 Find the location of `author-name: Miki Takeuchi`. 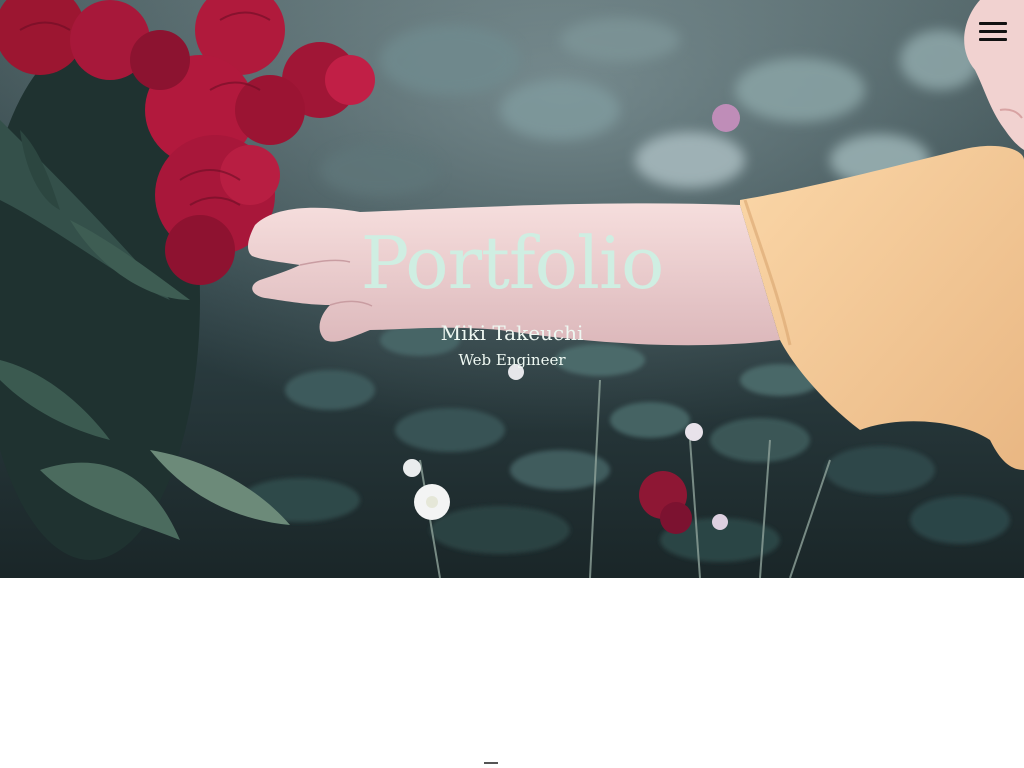

author-name: Miki Takeuchi is located at coordinates (512, 333).